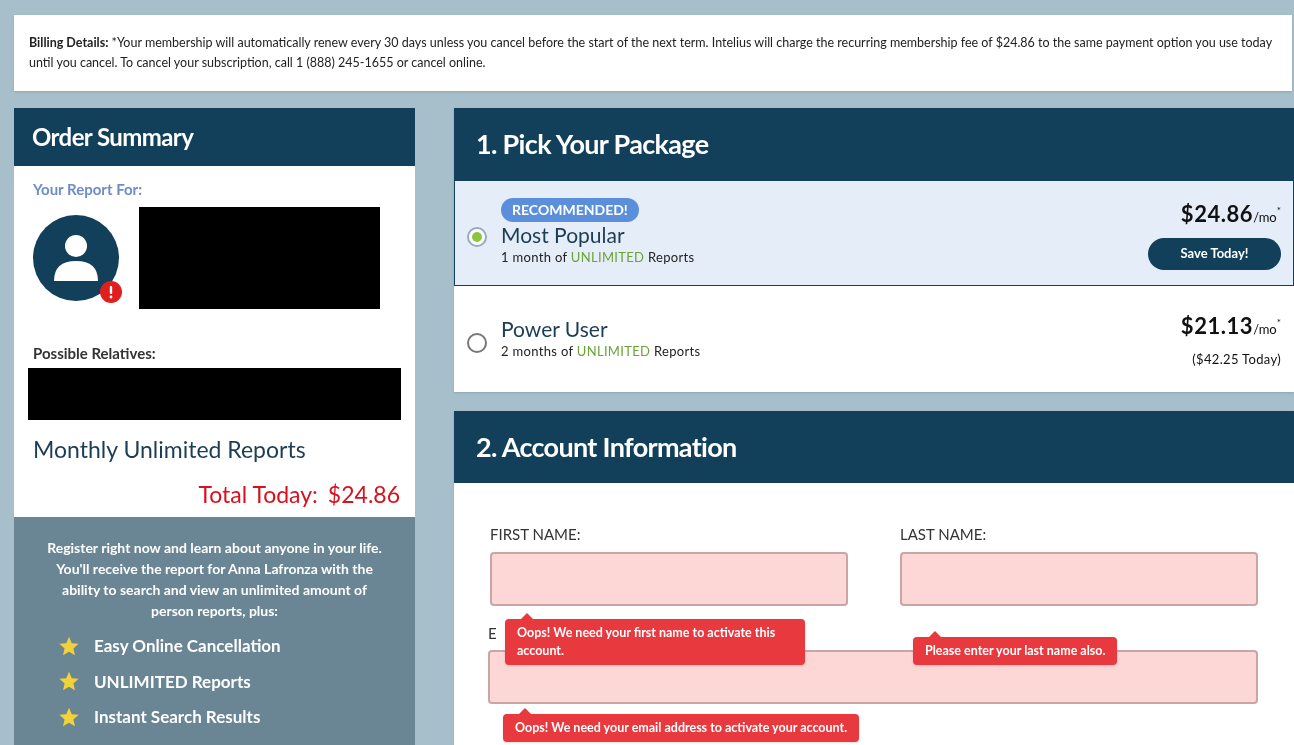  What do you see at coordinates (592, 143) in the screenshot?
I see `panel-title: 1. Pick Your Package` at bounding box center [592, 143].